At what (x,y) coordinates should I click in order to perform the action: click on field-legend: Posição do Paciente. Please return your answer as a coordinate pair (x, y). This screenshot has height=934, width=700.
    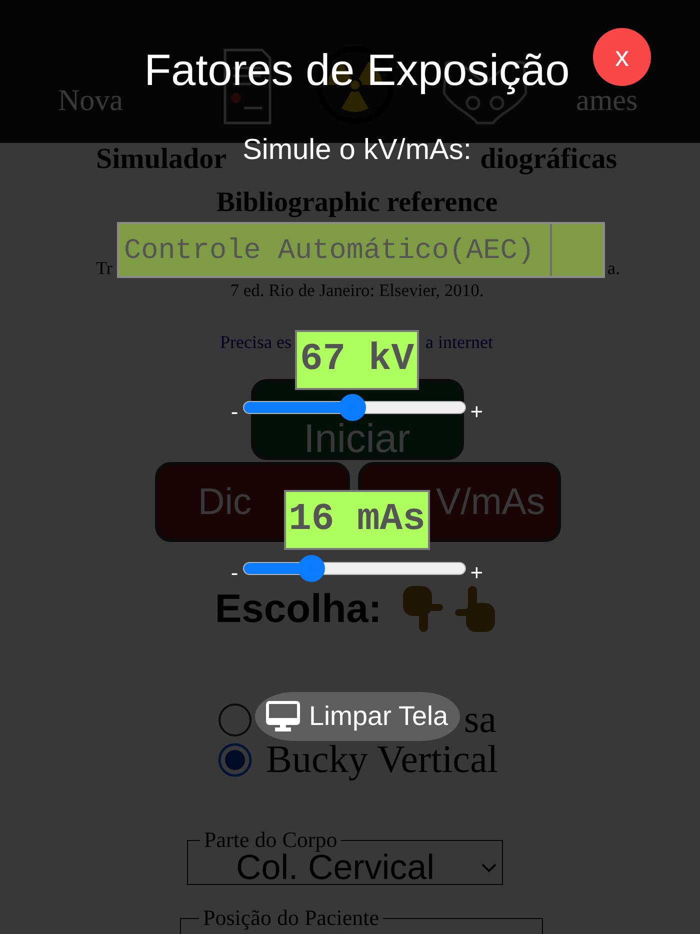
    Looking at the image, I should click on (291, 918).